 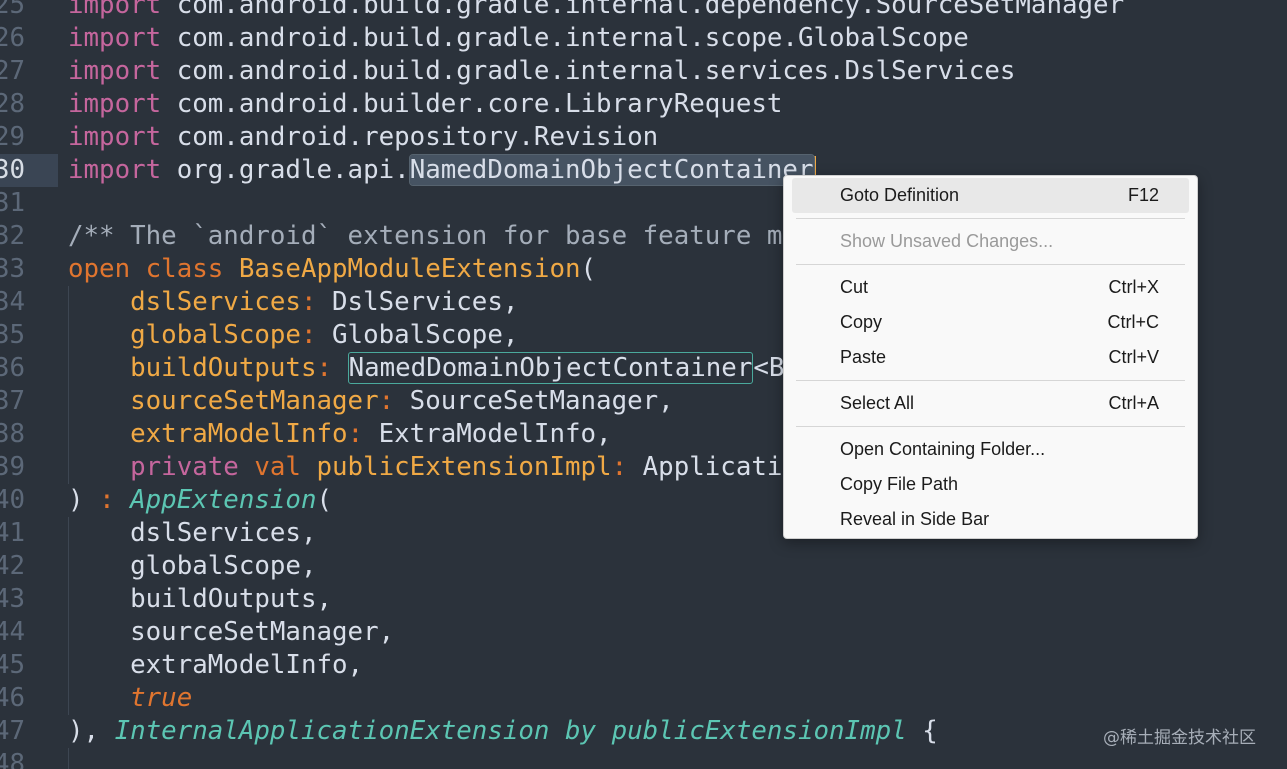 What do you see at coordinates (1133, 322) in the screenshot?
I see `menu-item-shortcut: Ctrl+C` at bounding box center [1133, 322].